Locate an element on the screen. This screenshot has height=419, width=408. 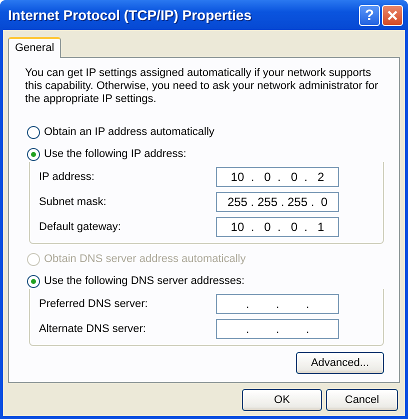
ip-address-field: 255 . 255 . 255 . 0 is located at coordinates (277, 202).